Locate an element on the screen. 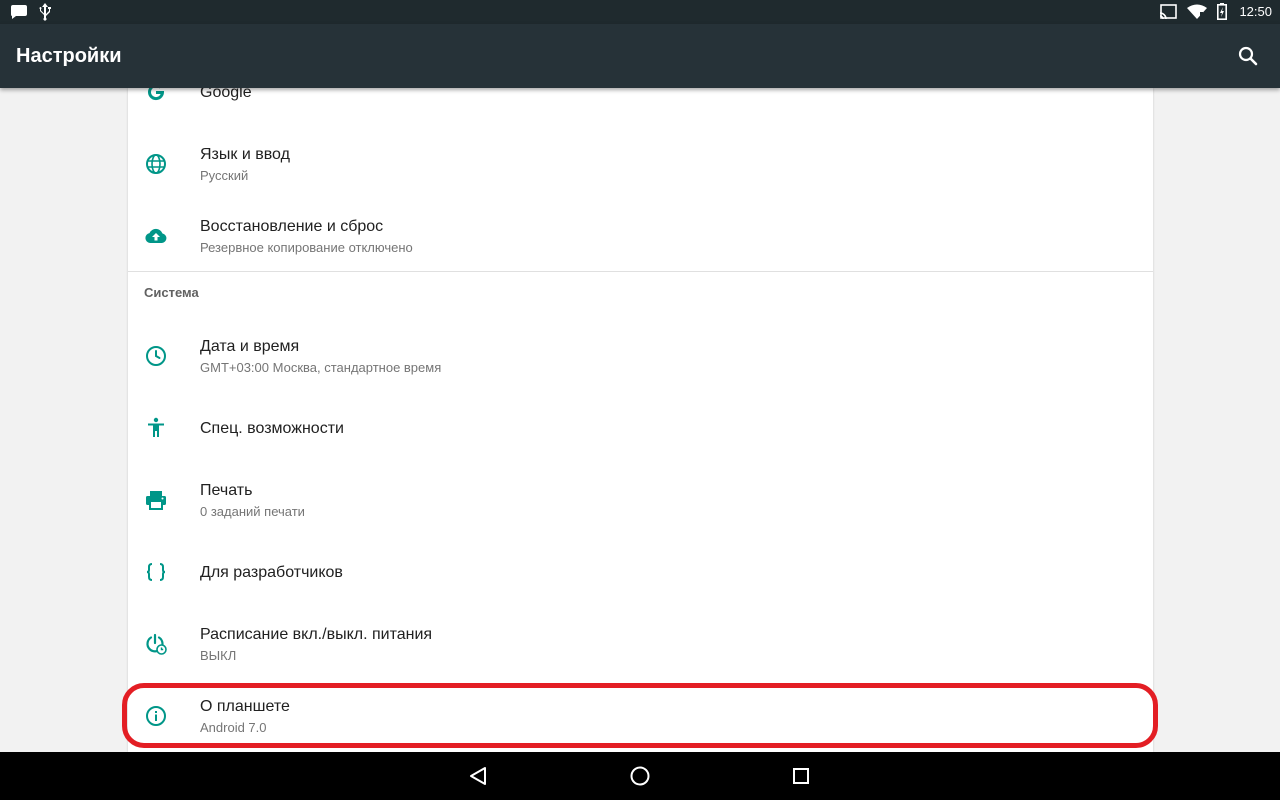  usb-icon is located at coordinates (45, 12).